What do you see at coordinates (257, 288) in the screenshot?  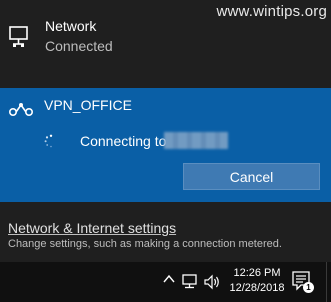 I see `clock-date: 12/28/2018` at bounding box center [257, 288].